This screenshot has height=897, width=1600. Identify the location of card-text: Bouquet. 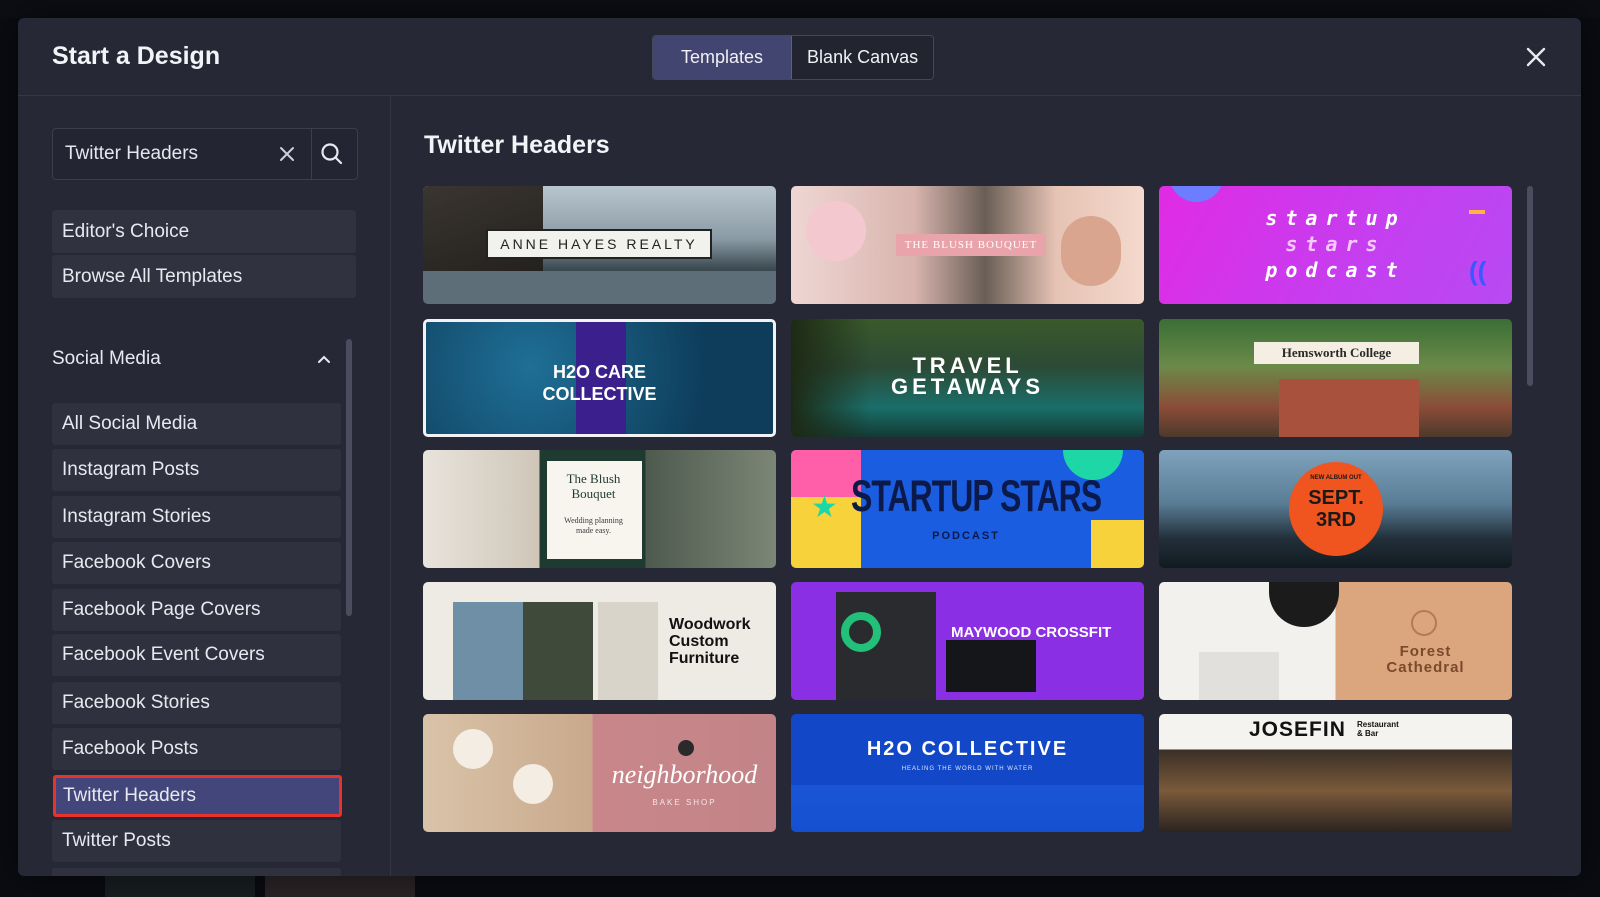
(593, 493).